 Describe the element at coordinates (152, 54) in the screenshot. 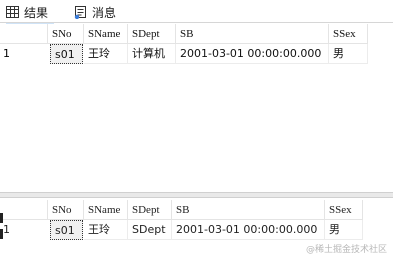

I see `table-cell: 计算机` at that location.